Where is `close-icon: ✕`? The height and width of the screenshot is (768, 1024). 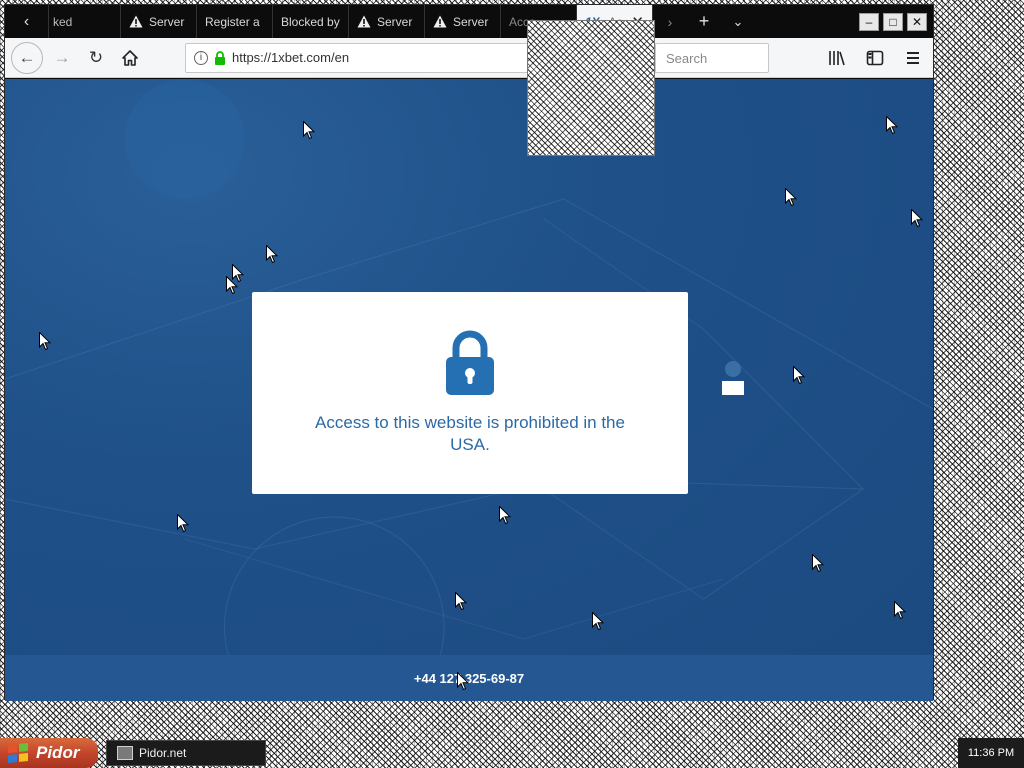
close-icon: ✕ is located at coordinates (917, 21).